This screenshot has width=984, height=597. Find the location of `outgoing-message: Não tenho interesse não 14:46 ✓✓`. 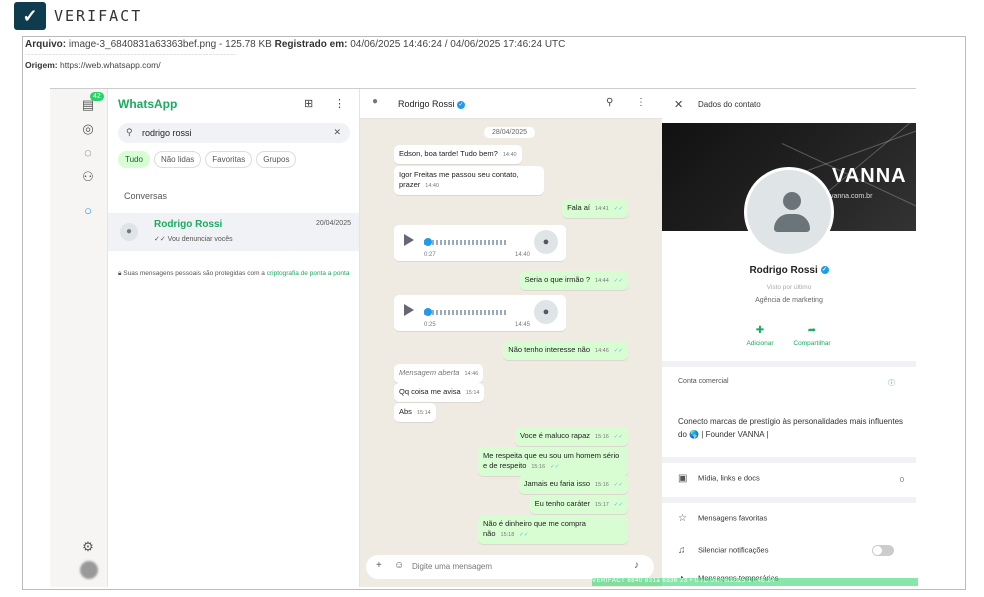

outgoing-message: Não tenho interesse não 14:46 ✓✓ is located at coordinates (565, 350).